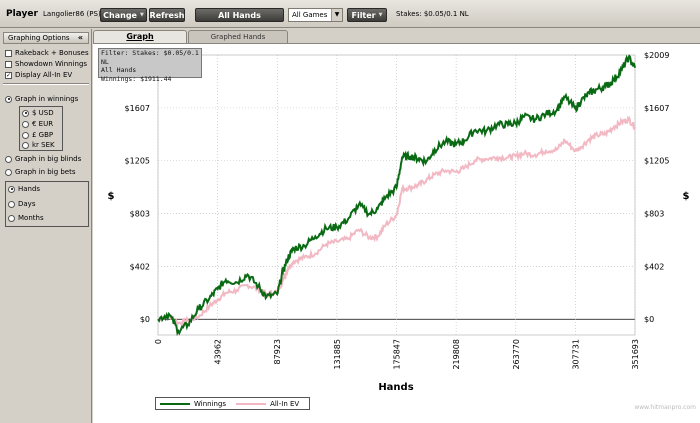 Image resolution: width=700 pixels, height=423 pixels. Describe the element at coordinates (120, 15) in the screenshot. I see `change-button-label: Change` at that location.